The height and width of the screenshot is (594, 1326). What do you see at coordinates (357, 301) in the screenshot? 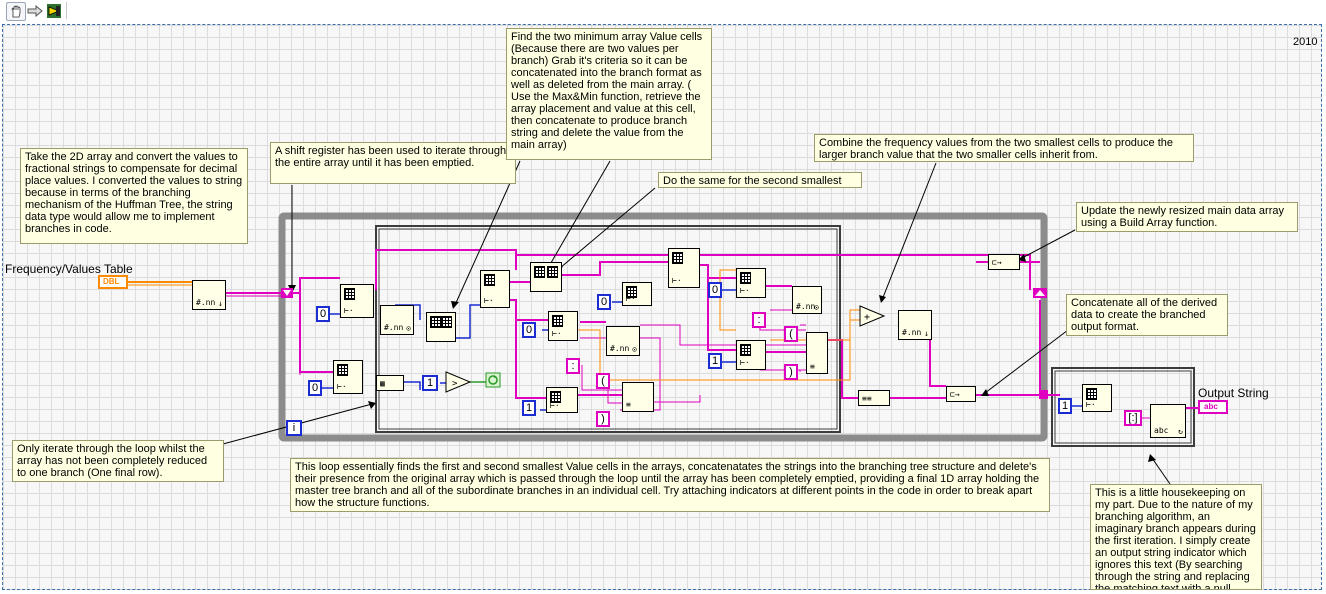
I see `index-array-node: ⊢·` at bounding box center [357, 301].